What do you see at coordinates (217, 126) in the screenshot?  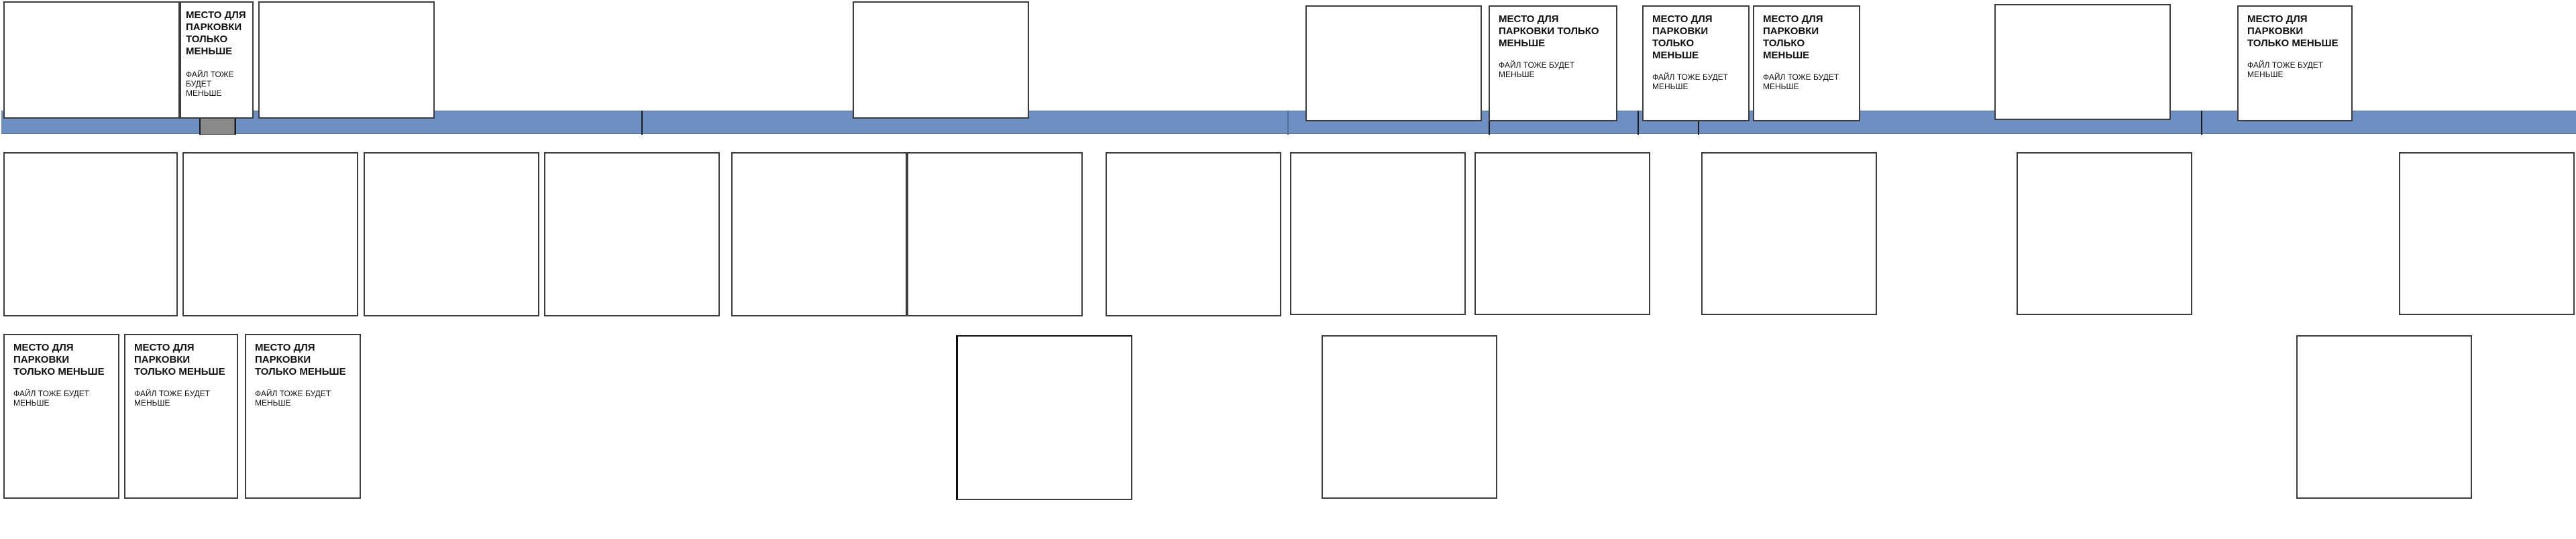 I see `position-marker` at bounding box center [217, 126].